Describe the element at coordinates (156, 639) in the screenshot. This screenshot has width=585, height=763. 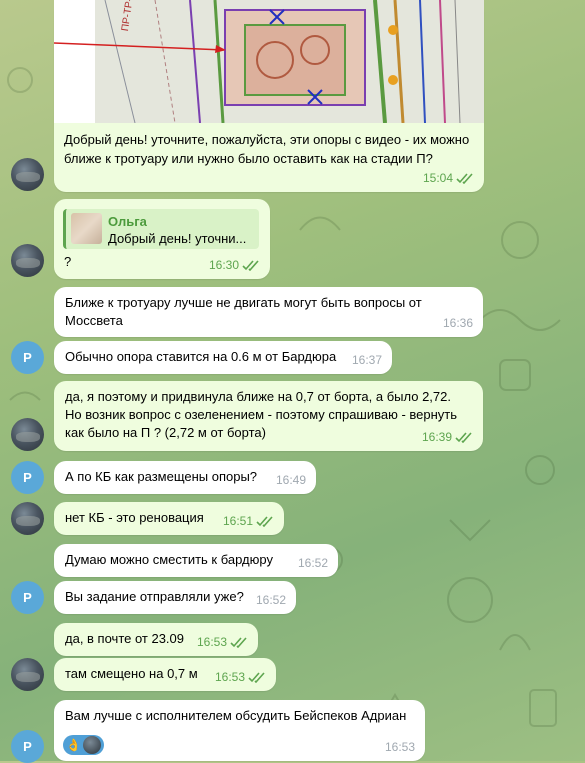
I see `message-bubble: да, в почте от 23.09 16:53` at that location.